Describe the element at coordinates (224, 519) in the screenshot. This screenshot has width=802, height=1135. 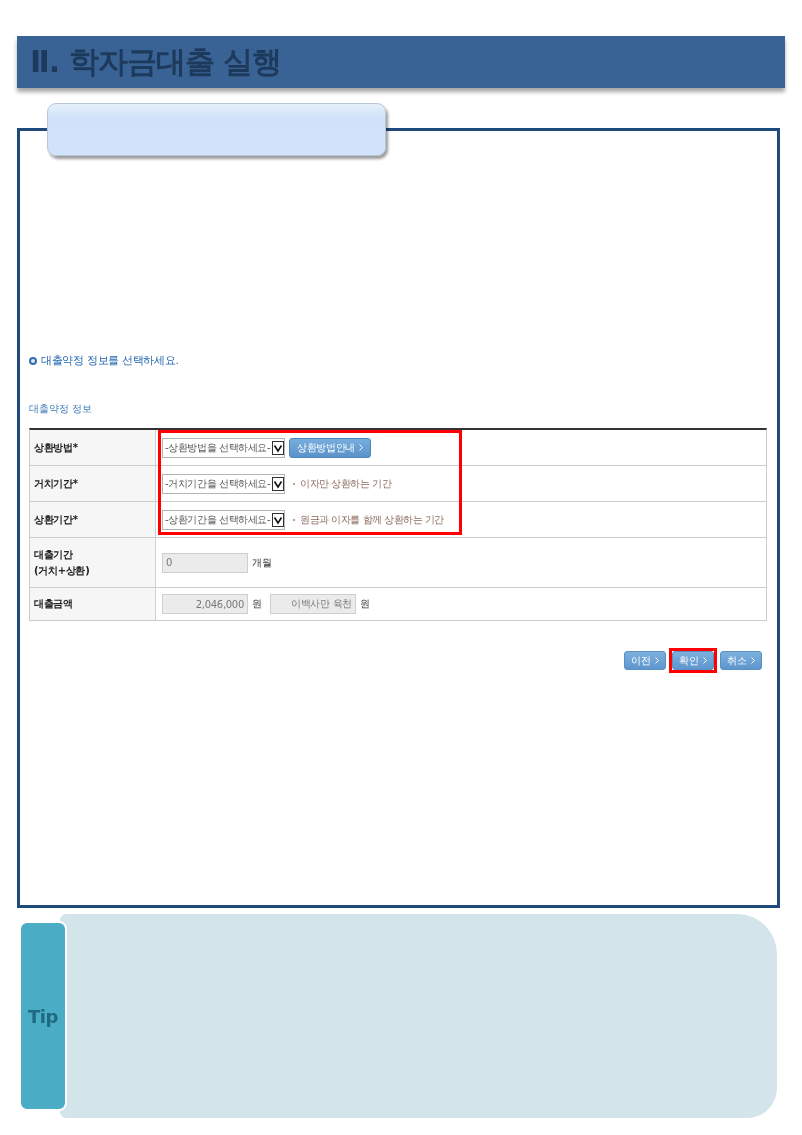
I see `select-field: -상환기간을 선택하세요-` at that location.